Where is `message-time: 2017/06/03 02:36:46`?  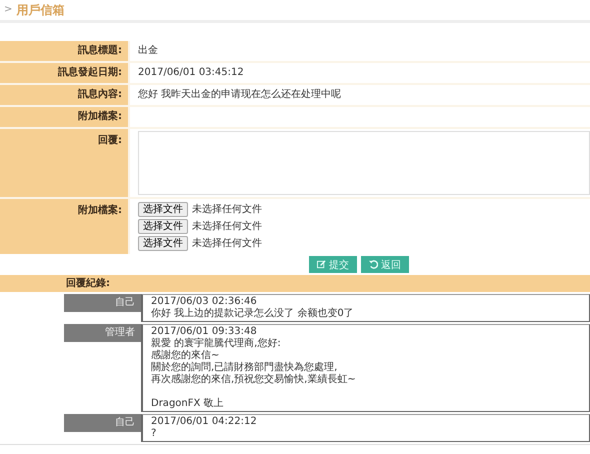
message-time: 2017/06/03 02:36:46 is located at coordinates (204, 302).